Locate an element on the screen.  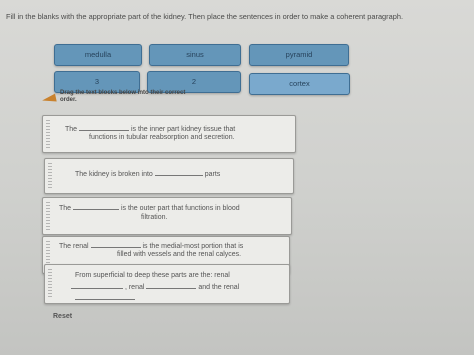
sentence-3-prefix: The is located at coordinates (65, 208).